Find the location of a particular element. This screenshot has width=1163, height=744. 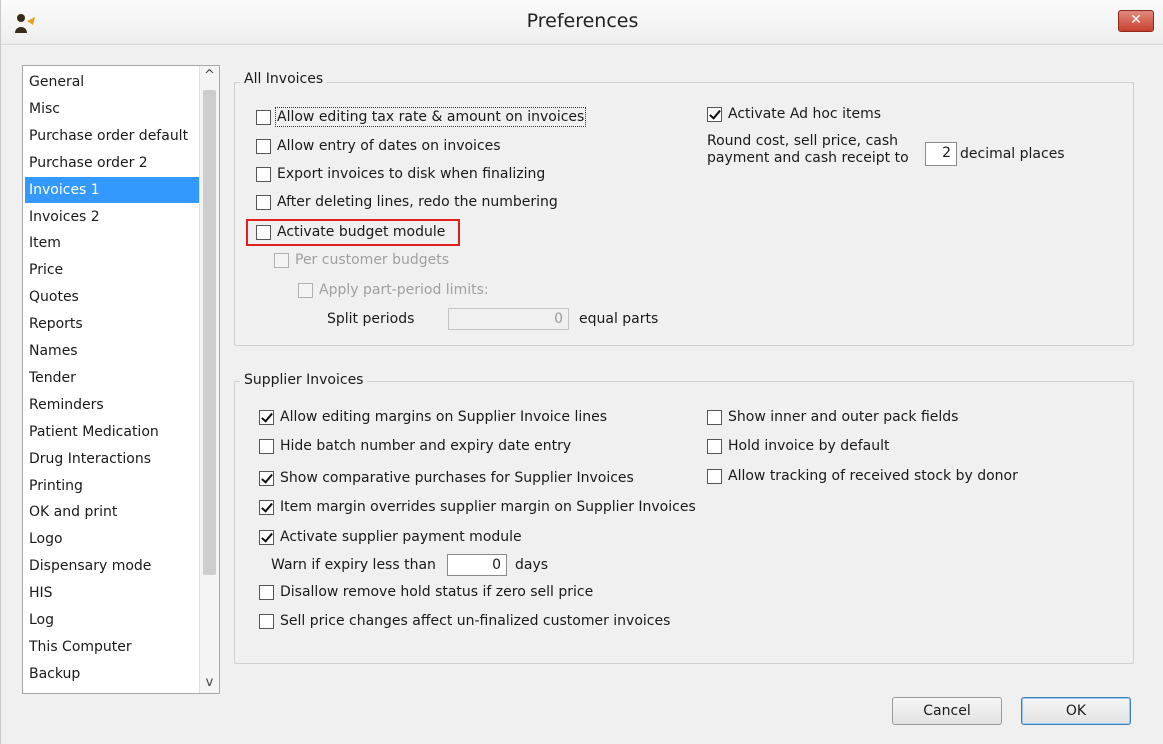

hide-batch-label: Hide batch number and expiry date entry is located at coordinates (426, 446).